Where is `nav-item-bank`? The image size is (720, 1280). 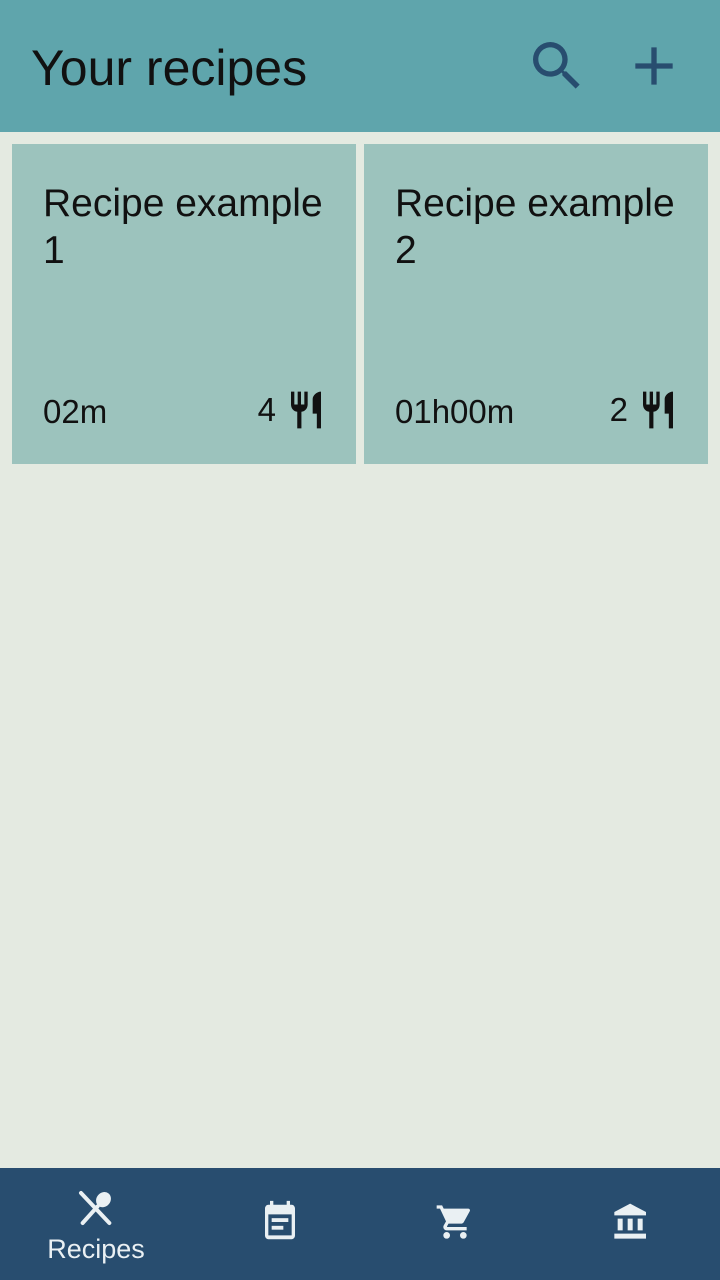
nav-item-bank is located at coordinates (630, 1224).